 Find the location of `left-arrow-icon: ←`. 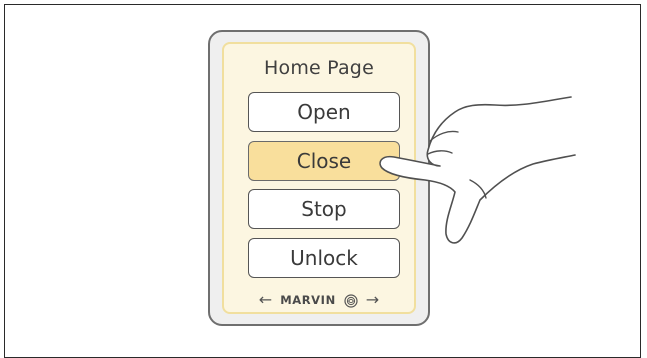

left-arrow-icon: ← is located at coordinates (265, 300).